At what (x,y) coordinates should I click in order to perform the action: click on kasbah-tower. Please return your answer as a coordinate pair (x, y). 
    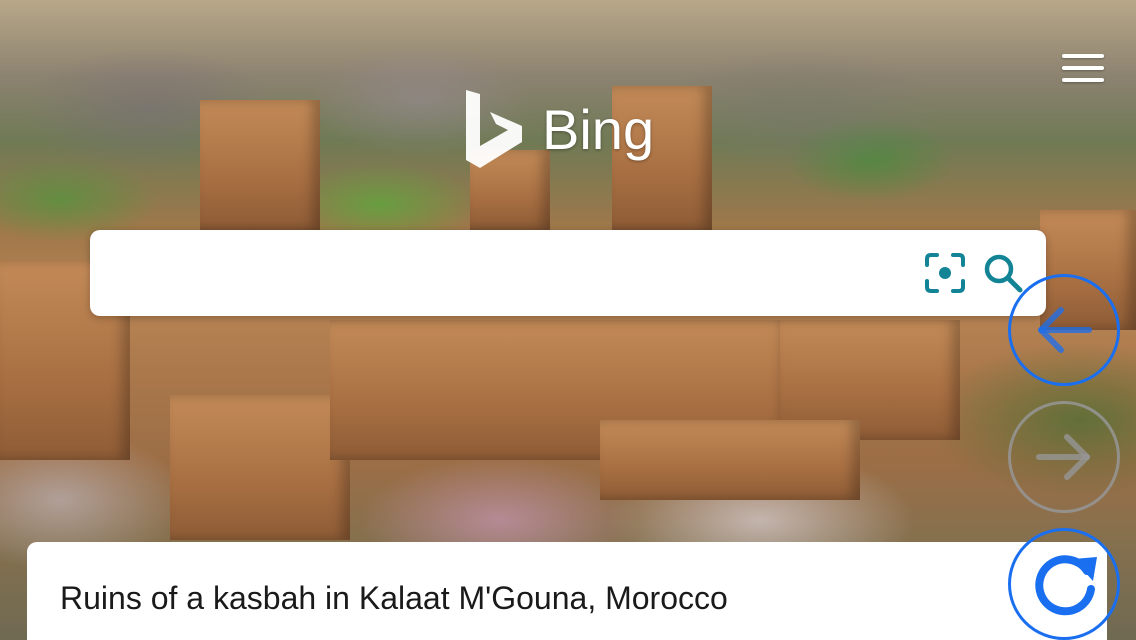
    Looking at the image, I should click on (260, 165).